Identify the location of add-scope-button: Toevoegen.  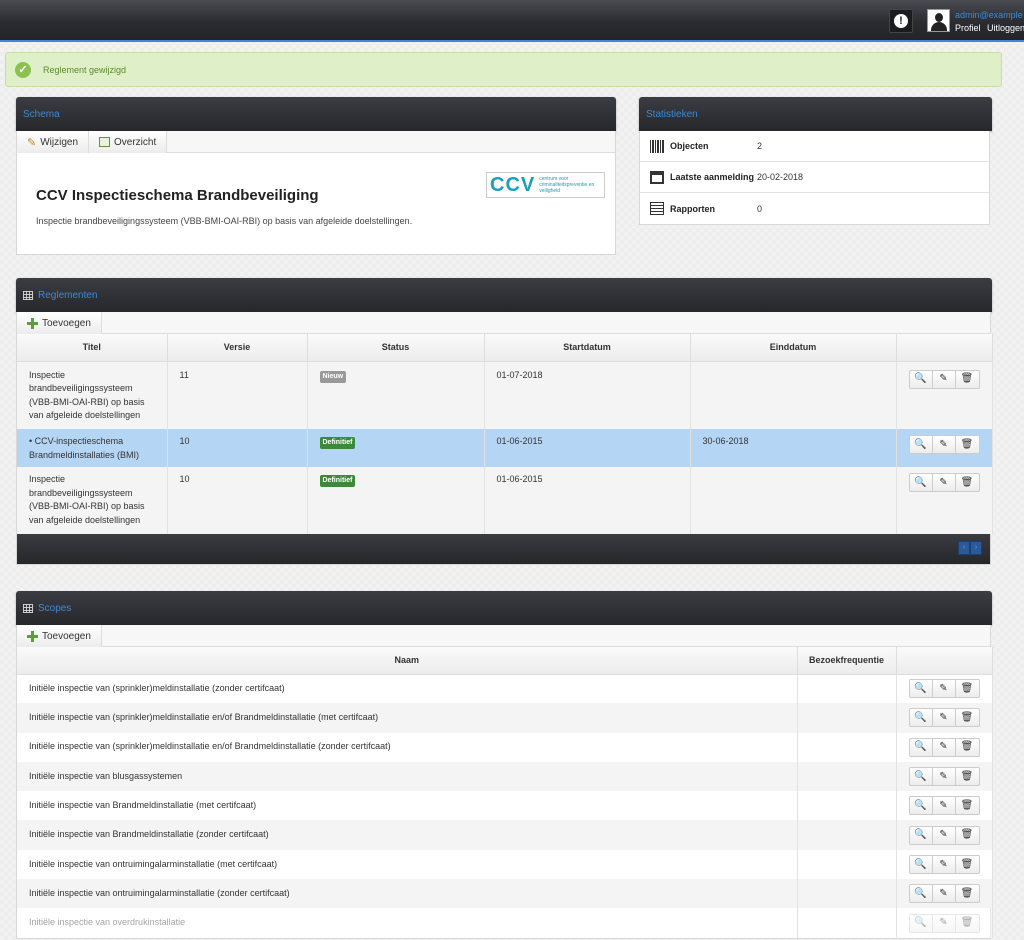
(59, 636).